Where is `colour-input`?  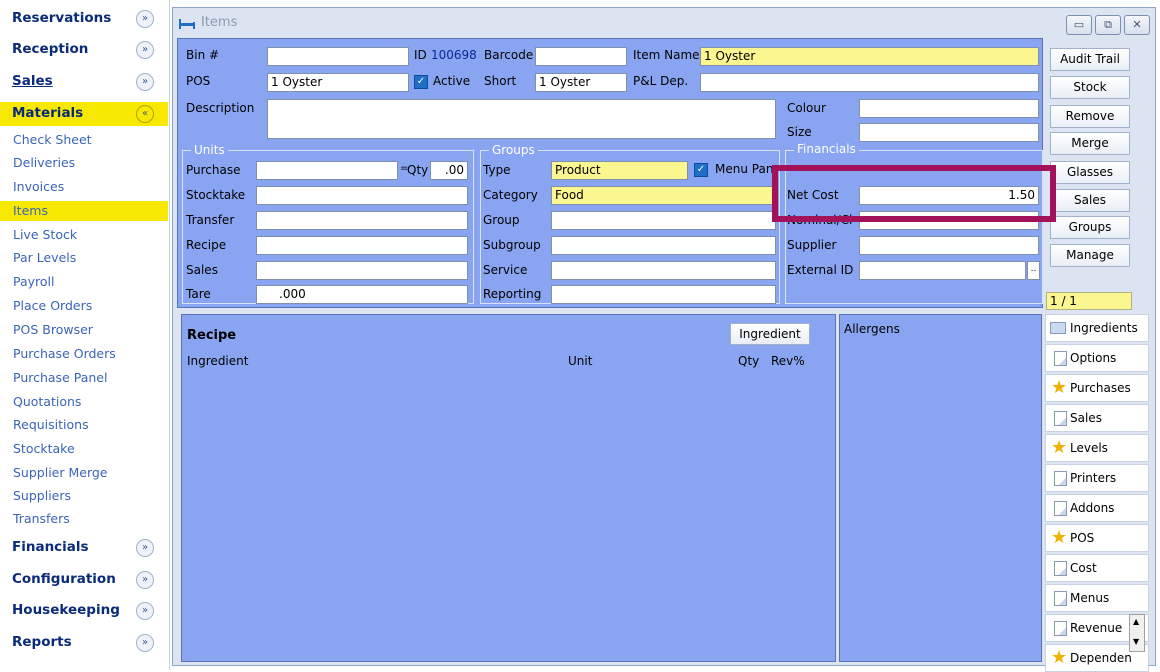 colour-input is located at coordinates (949, 108).